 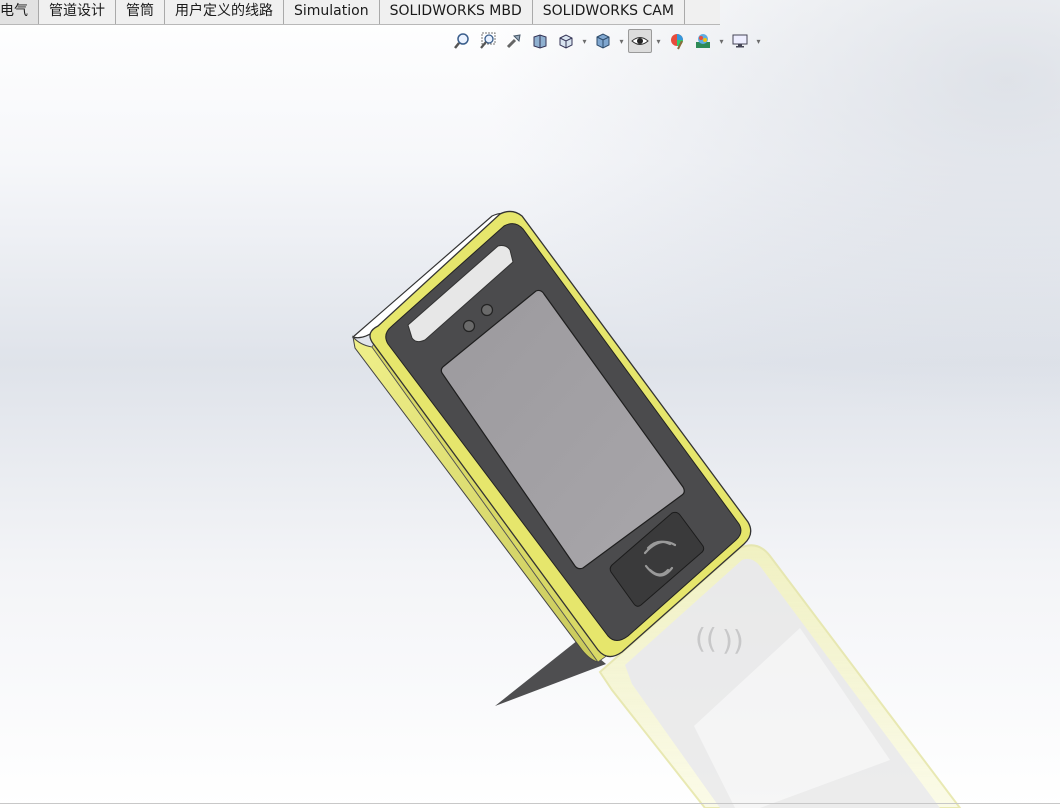 I want to click on viewport-bottom-border, so click(x=530, y=803).